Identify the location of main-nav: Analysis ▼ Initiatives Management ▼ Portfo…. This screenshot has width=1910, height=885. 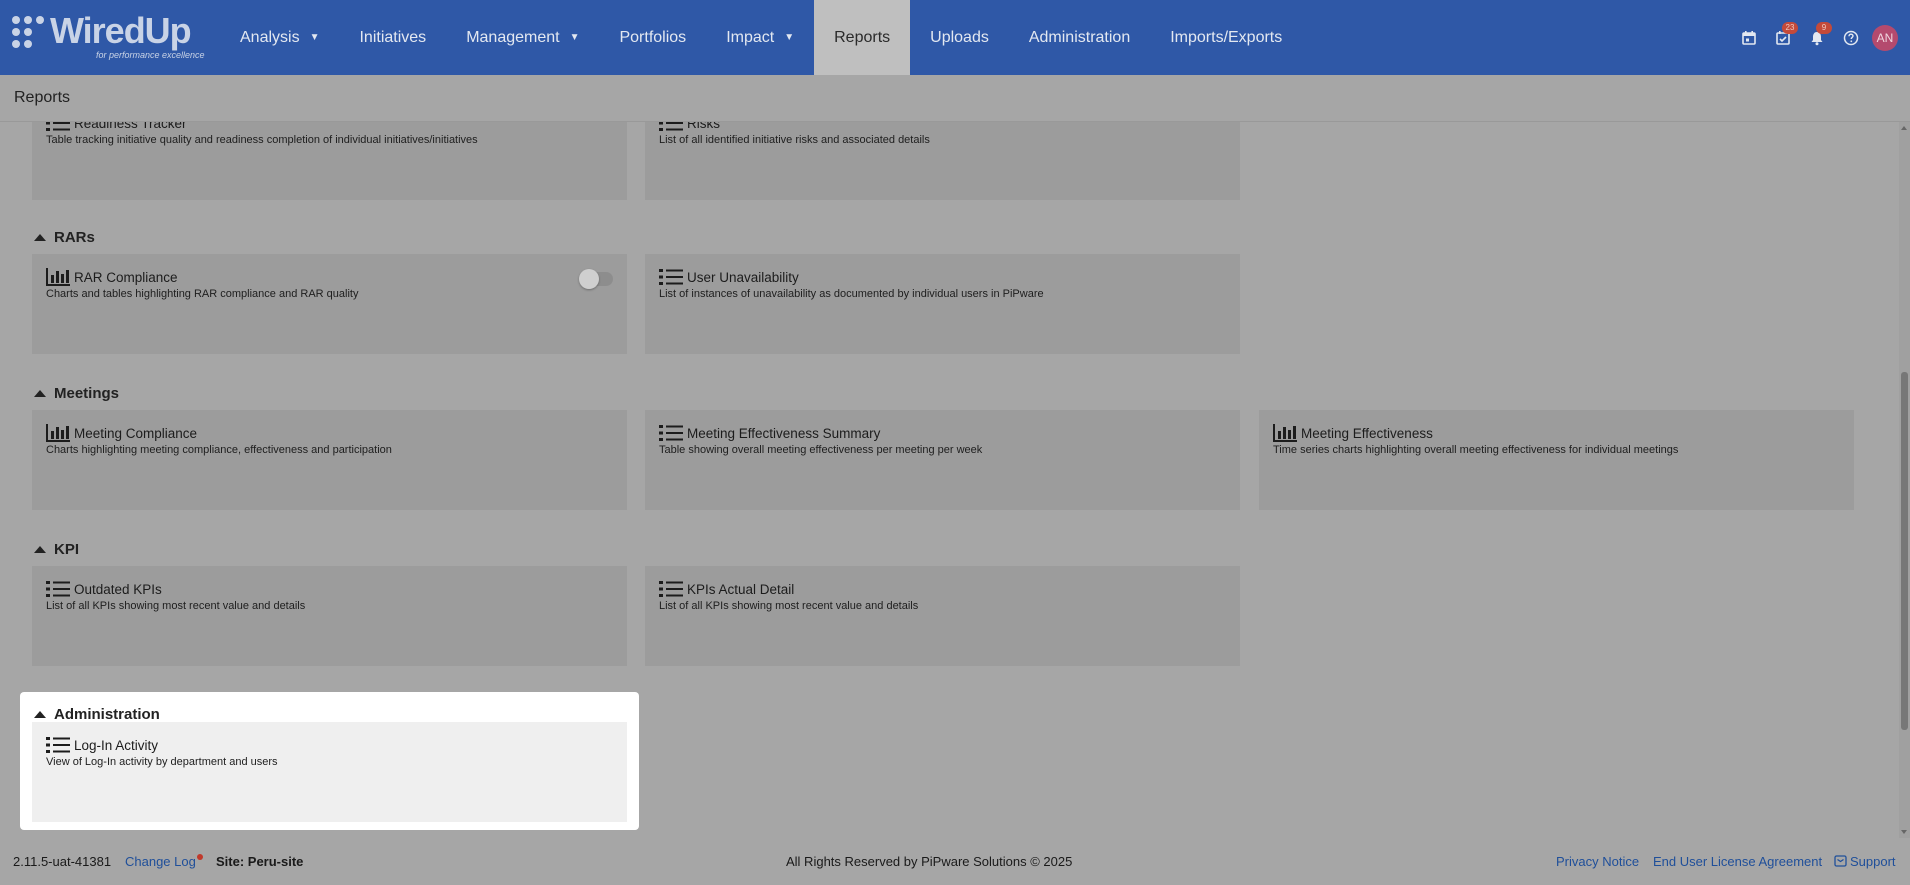
(761, 37).